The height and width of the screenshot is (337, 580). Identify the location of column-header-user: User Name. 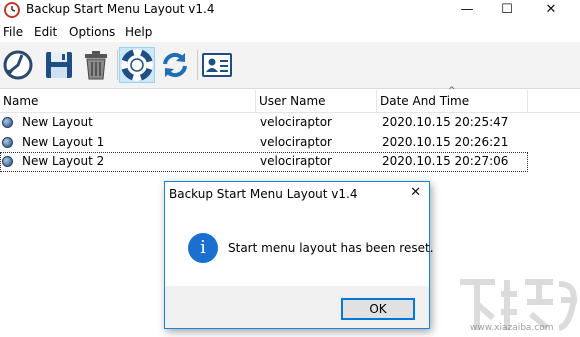
(316, 101).